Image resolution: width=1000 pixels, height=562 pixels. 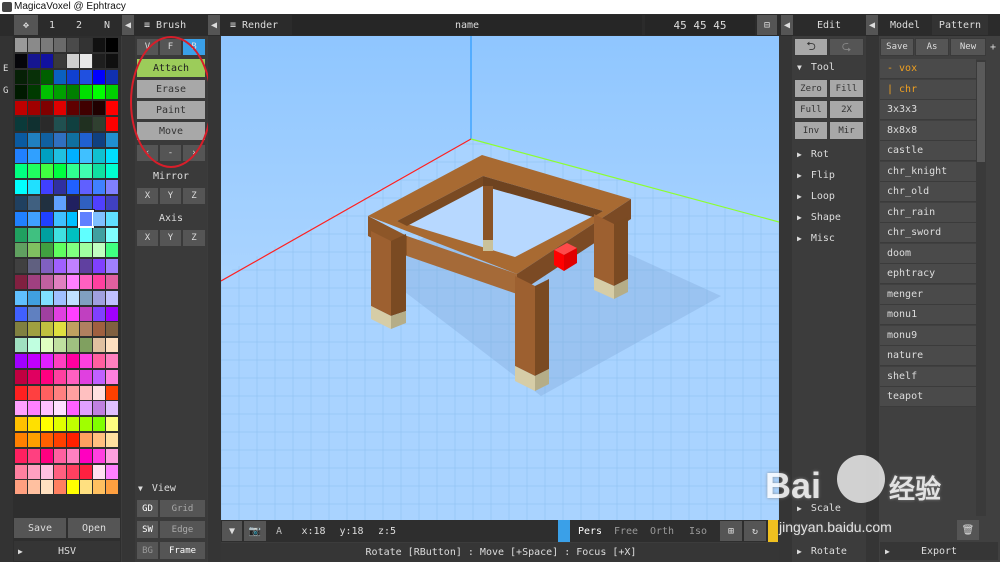 What do you see at coordinates (214, 25) in the screenshot?
I see `collapse-brush-icon: ◀` at bounding box center [214, 25].